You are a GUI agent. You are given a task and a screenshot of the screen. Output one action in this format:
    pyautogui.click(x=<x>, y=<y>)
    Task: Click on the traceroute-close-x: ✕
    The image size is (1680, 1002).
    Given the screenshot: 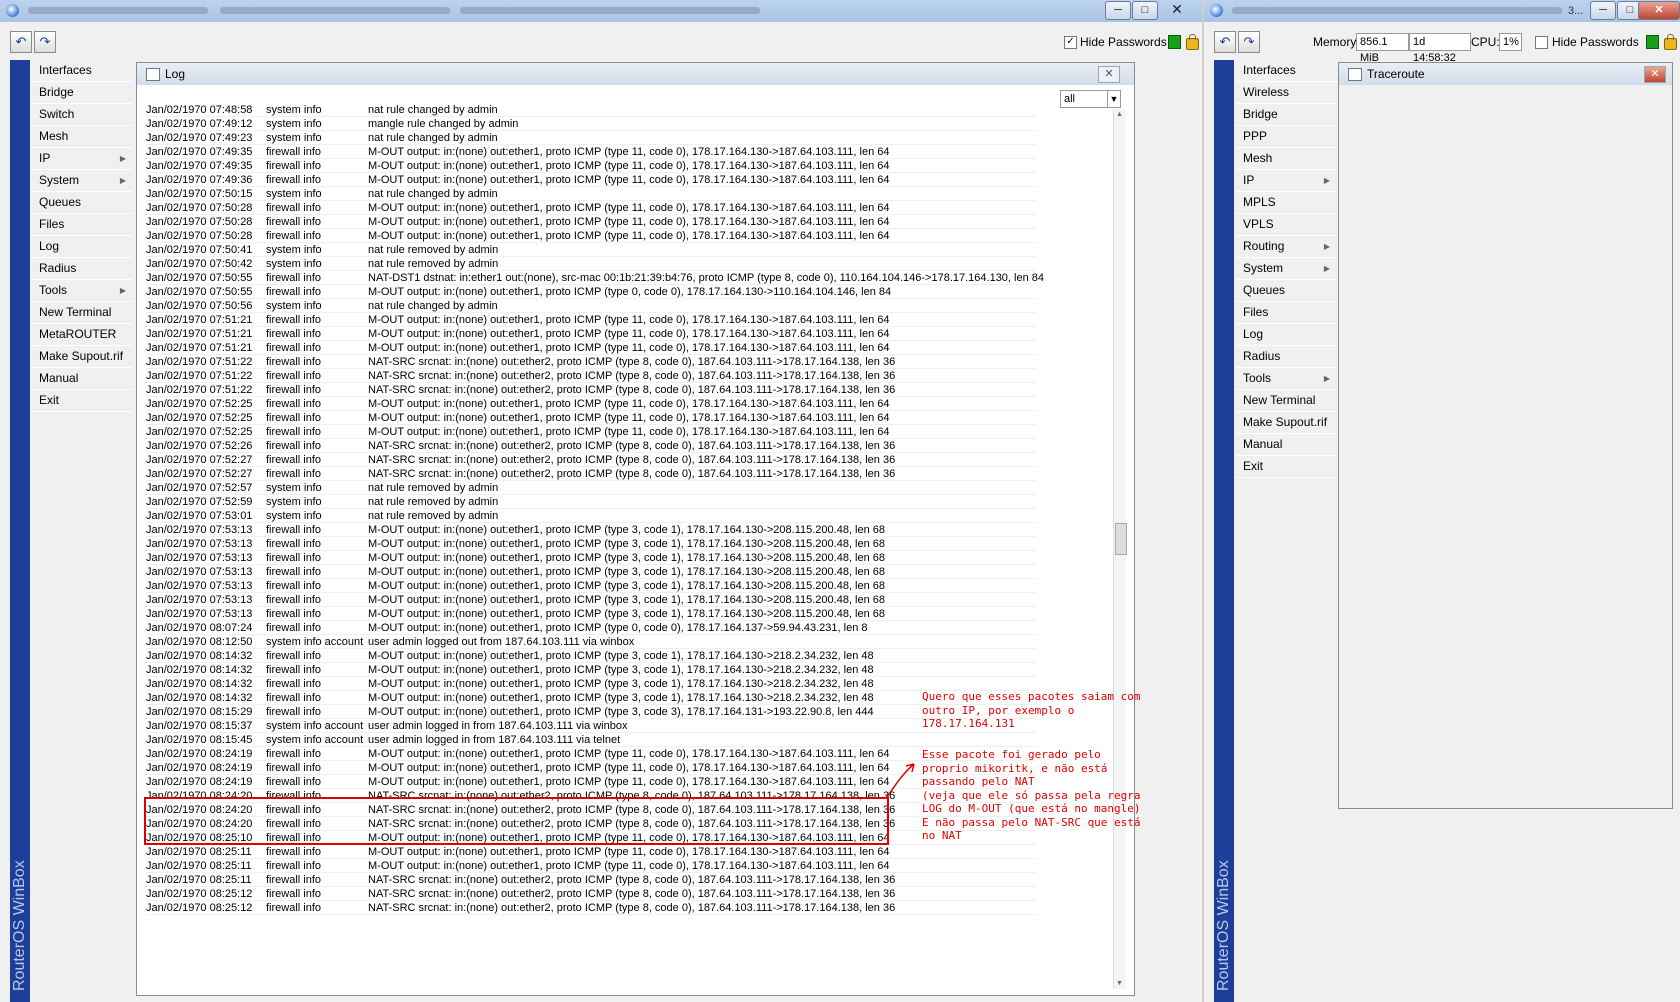 What is the action you would take?
    pyautogui.click(x=1655, y=74)
    